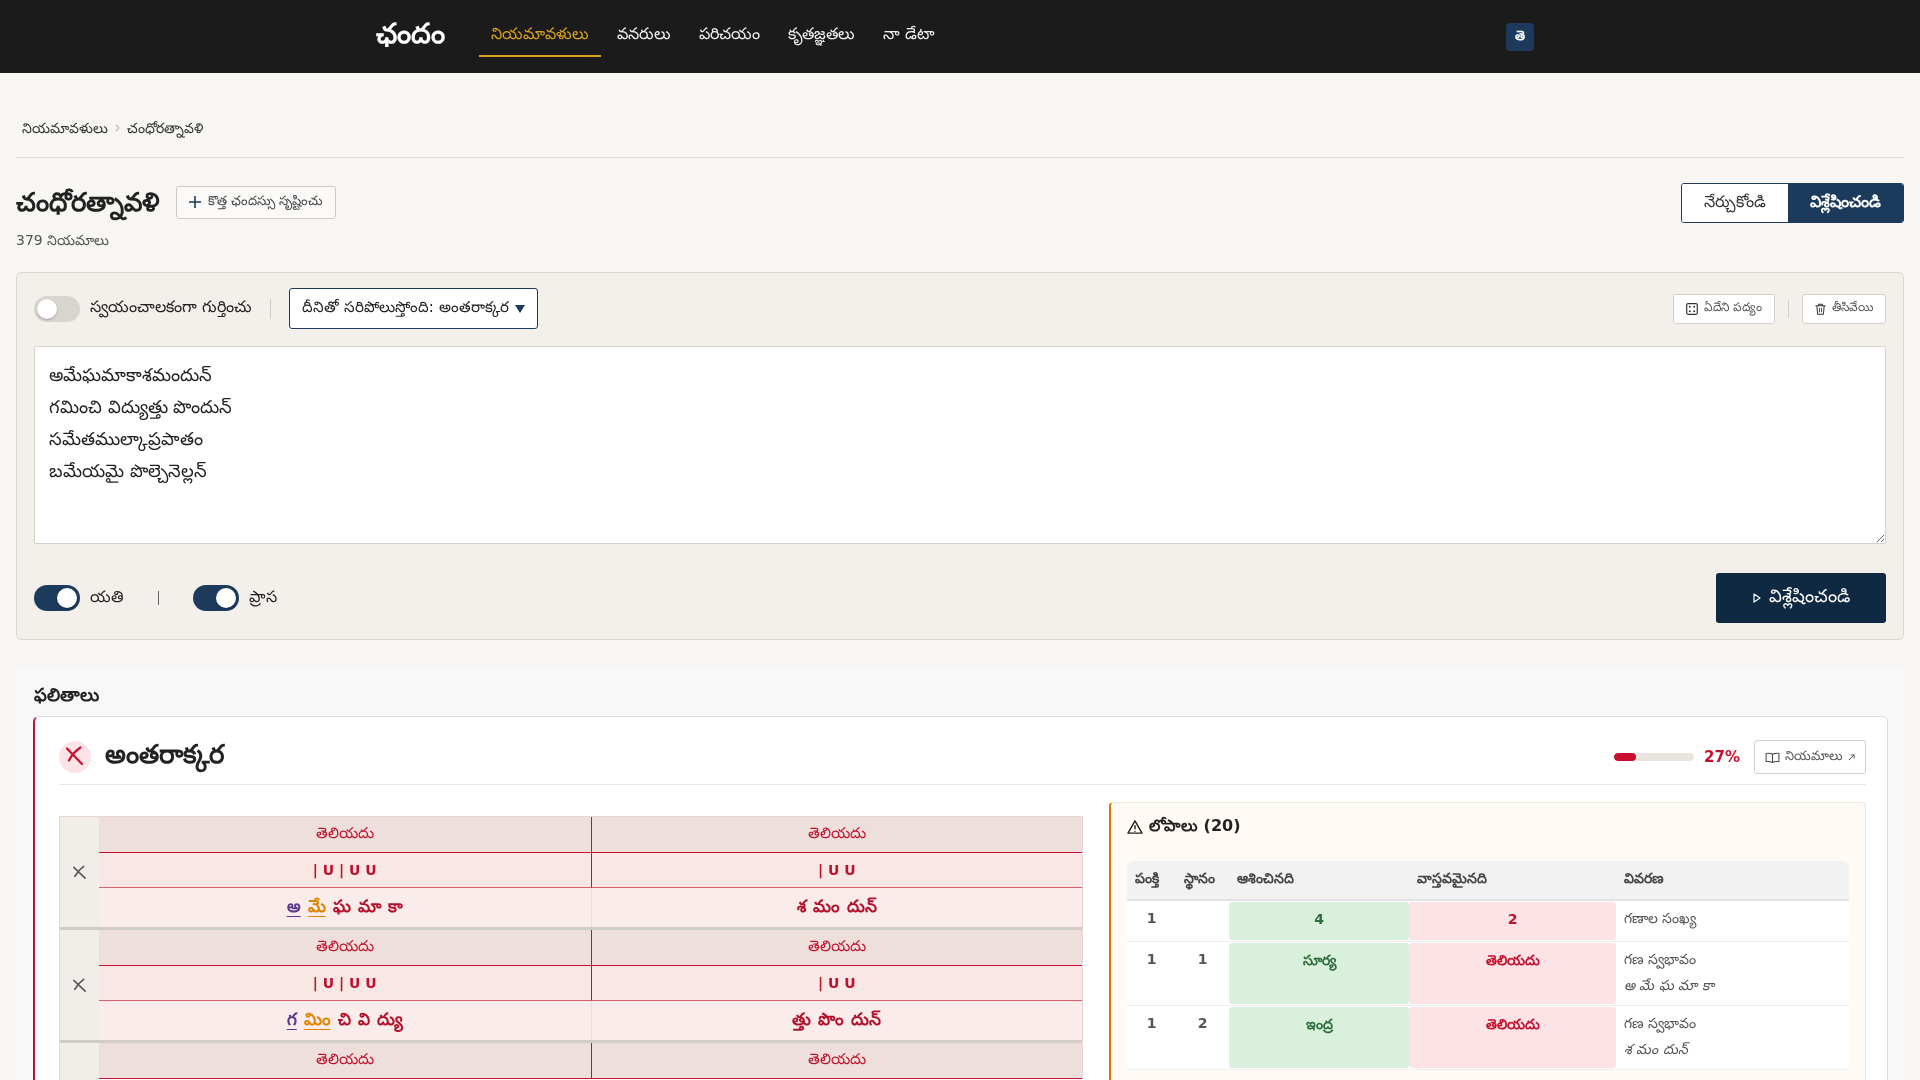 The image size is (1920, 1080). Describe the element at coordinates (1735, 203) in the screenshot. I see `mode-tab: నేర్చుకోండి` at that location.